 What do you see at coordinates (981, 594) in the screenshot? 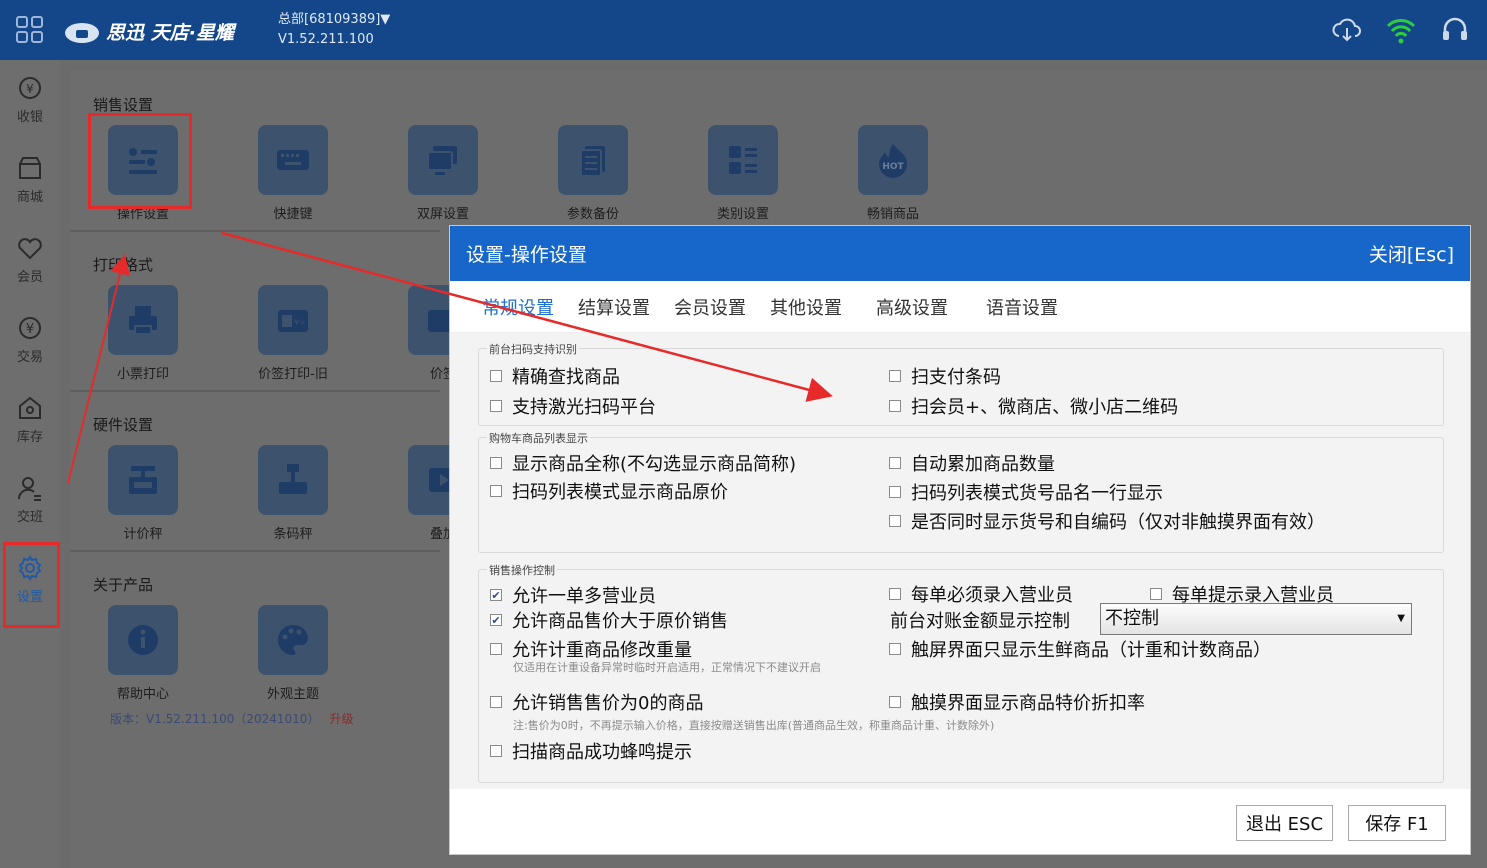
I see `option-require-salesperson: 每单必须录入营业员` at bounding box center [981, 594].